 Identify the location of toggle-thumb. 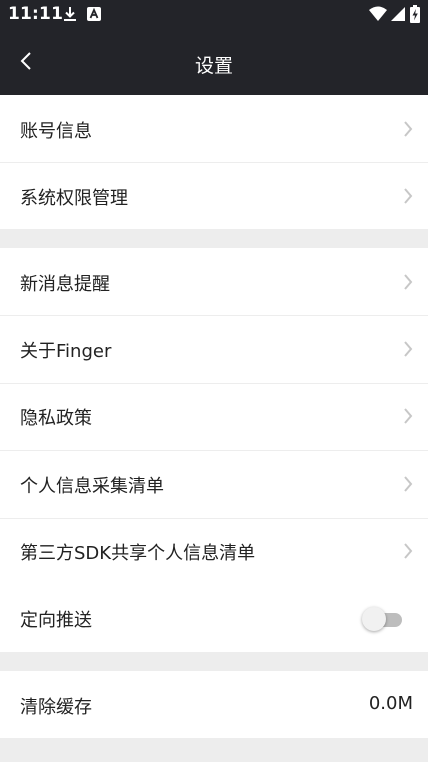
(374, 619).